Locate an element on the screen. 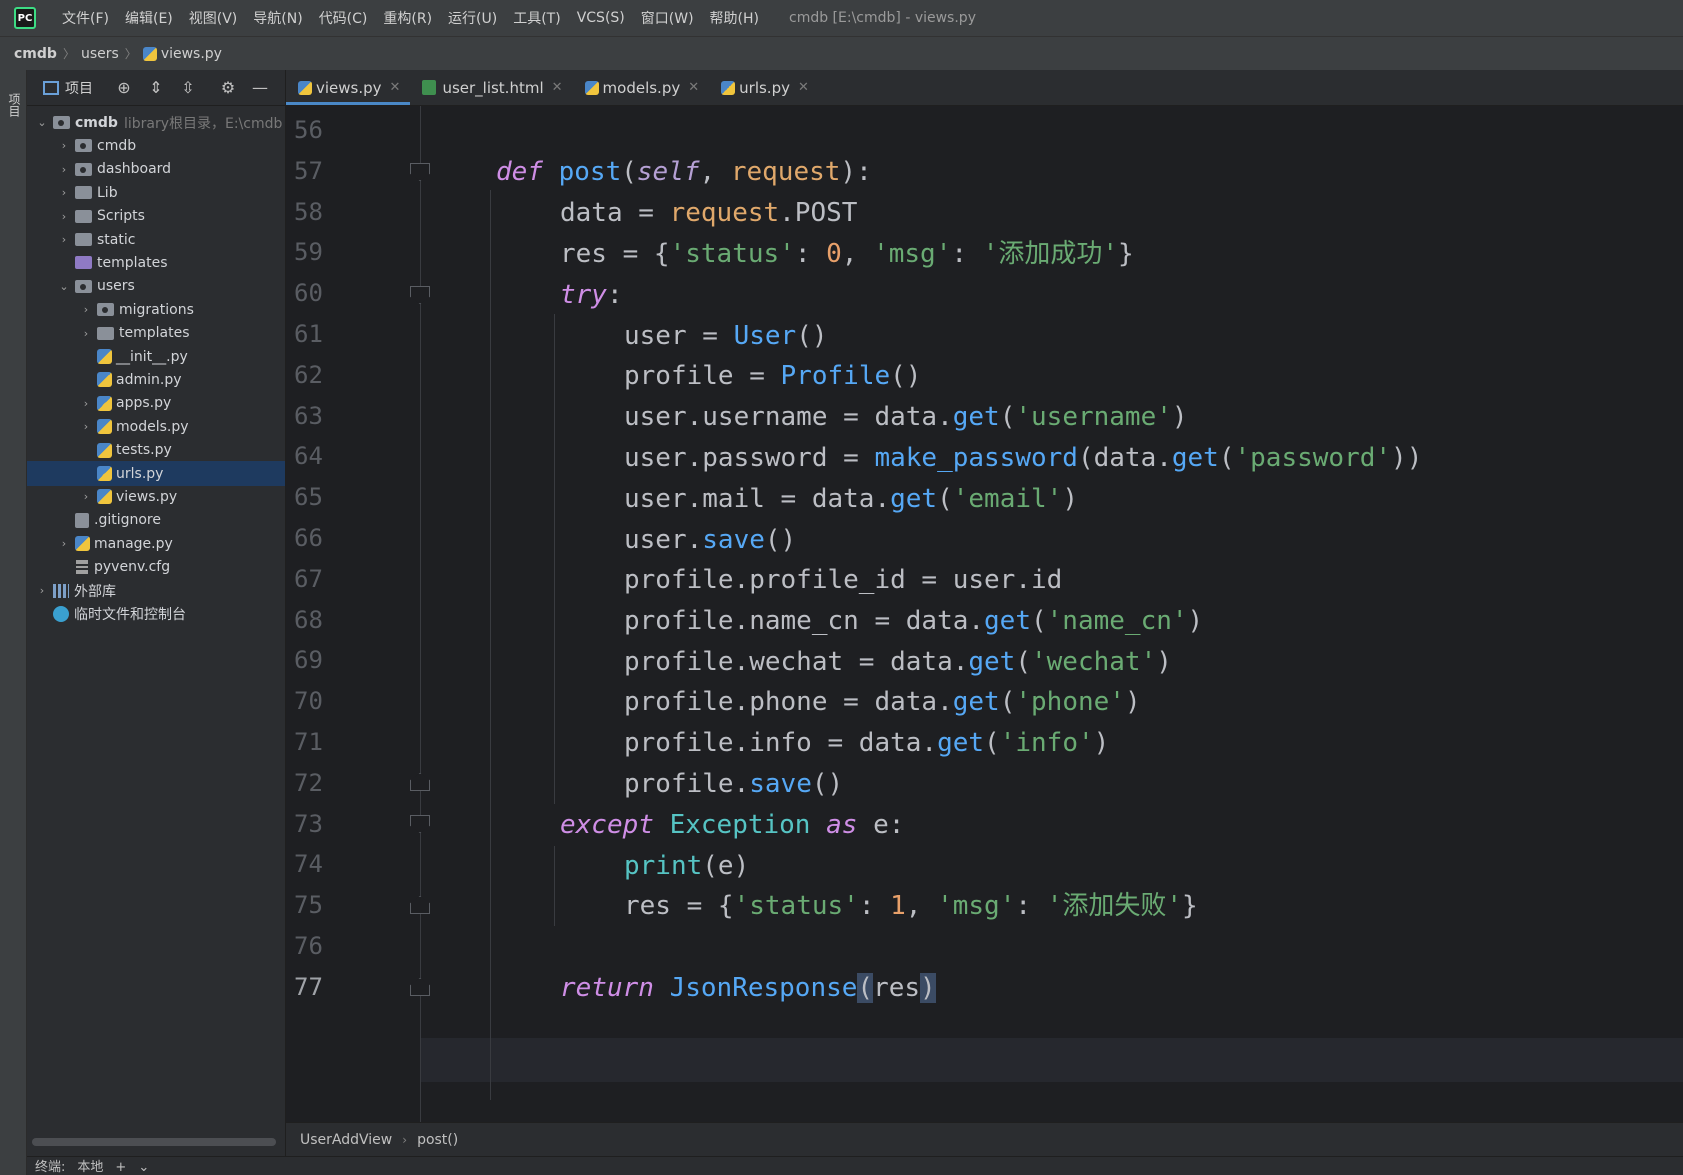 This screenshot has width=1683, height=1175. tree-item-label: pyvenv.cfg is located at coordinates (132, 567).